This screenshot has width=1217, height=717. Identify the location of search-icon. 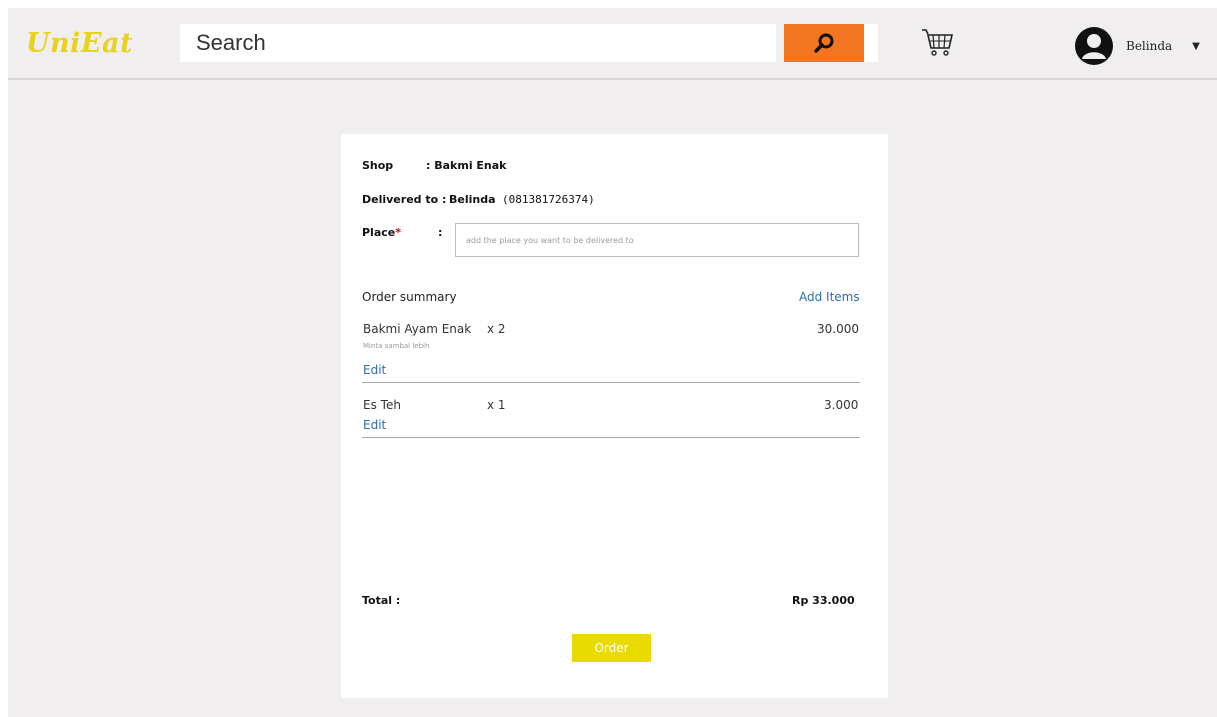
(824, 43).